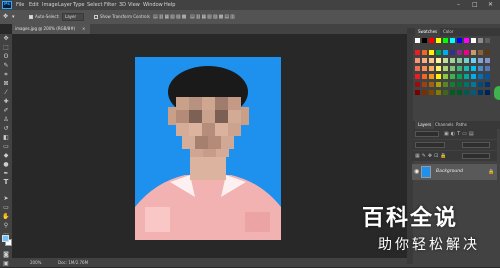  Describe the element at coordinates (6, 198) in the screenshot. I see `path-select-tool-icon: ➤` at that location.